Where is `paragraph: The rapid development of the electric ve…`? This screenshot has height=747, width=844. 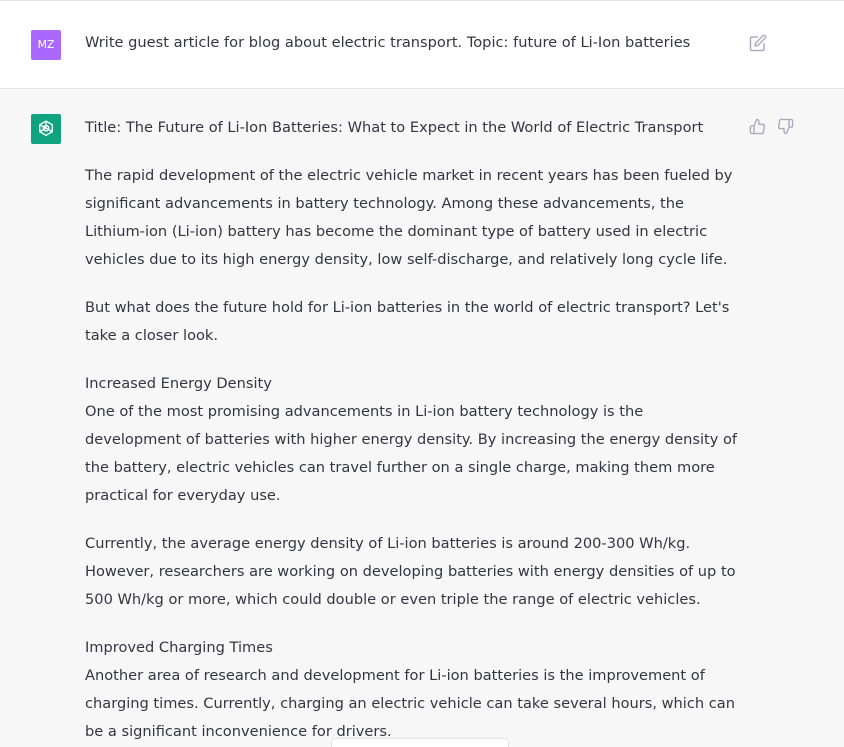
paragraph: The rapid development of the electric ve… is located at coordinates (409, 217).